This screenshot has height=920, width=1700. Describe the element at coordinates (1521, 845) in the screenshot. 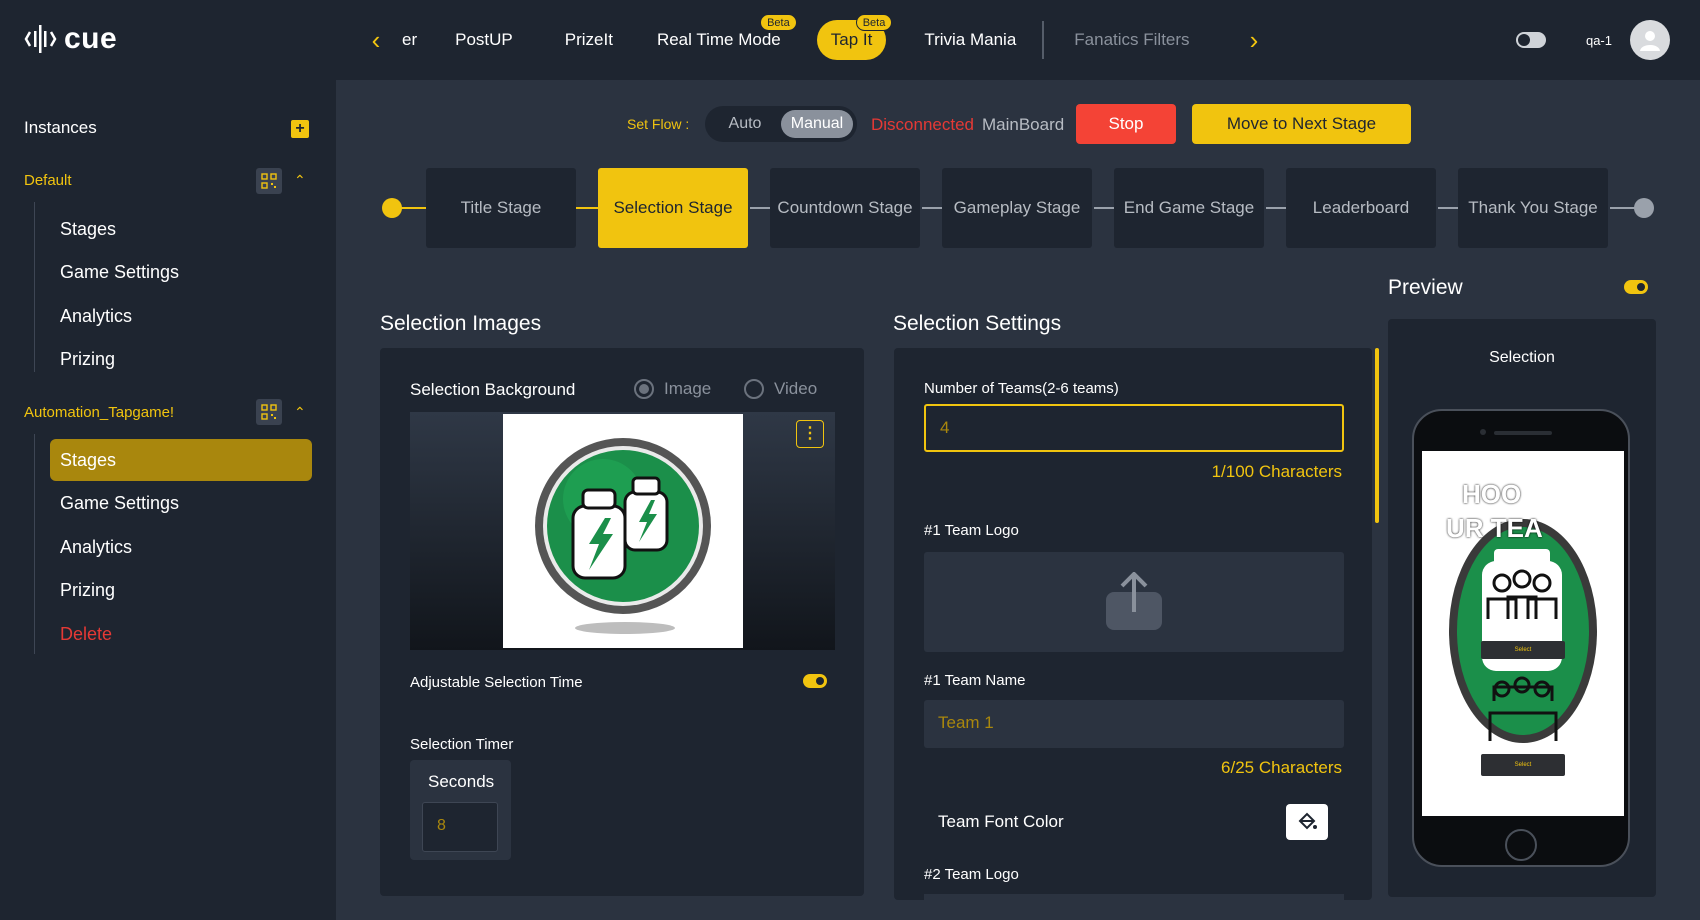

I see `phone-home-button` at that location.